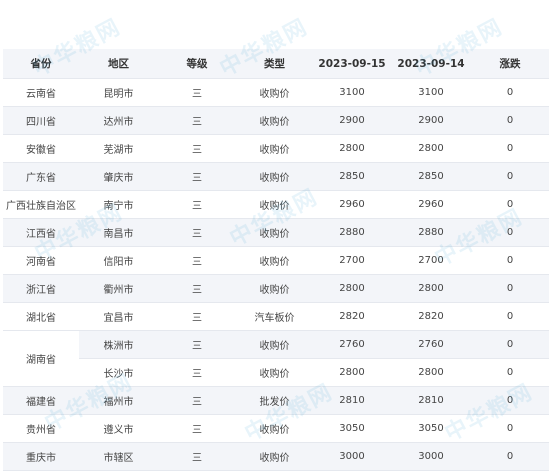 The height and width of the screenshot is (471, 554). I want to click on cell-price-date-2: 3100, so click(431, 92).